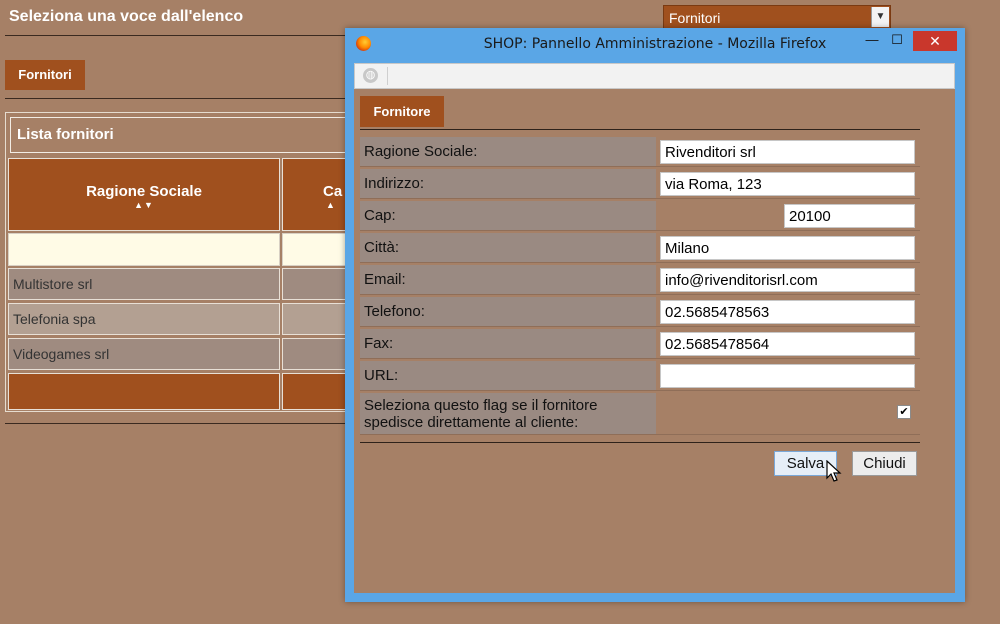 This screenshot has height=624, width=1000. I want to click on chevron-down-icon: ▼, so click(880, 17).